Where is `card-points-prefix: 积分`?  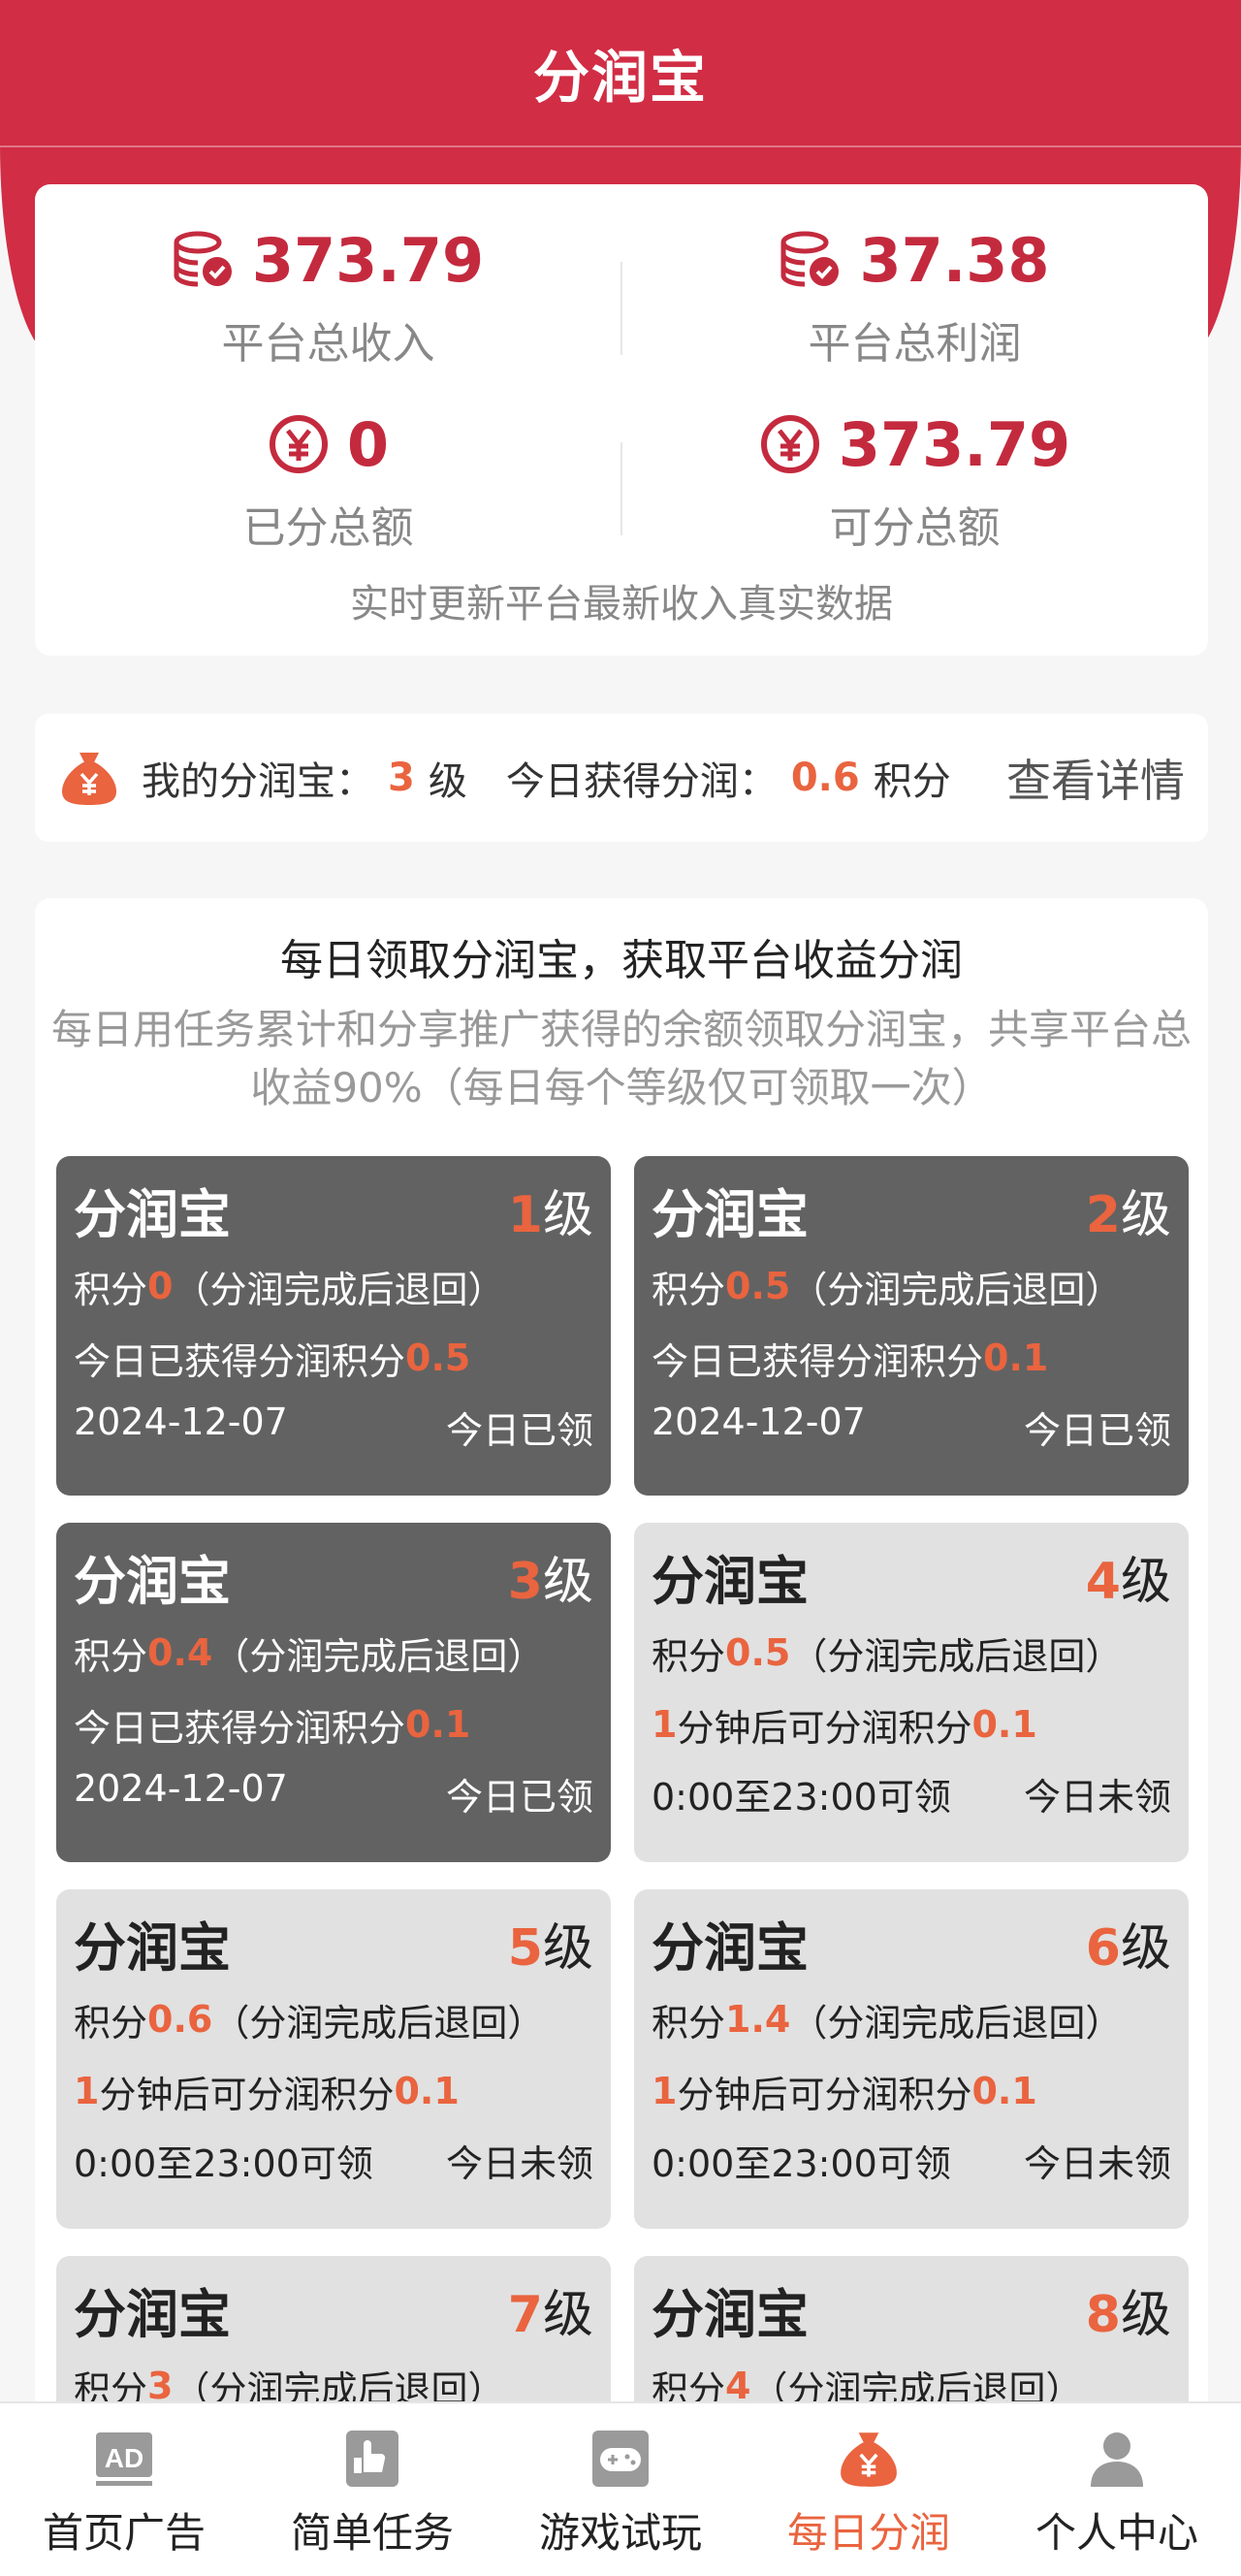 card-points-prefix: 积分 is located at coordinates (689, 1656).